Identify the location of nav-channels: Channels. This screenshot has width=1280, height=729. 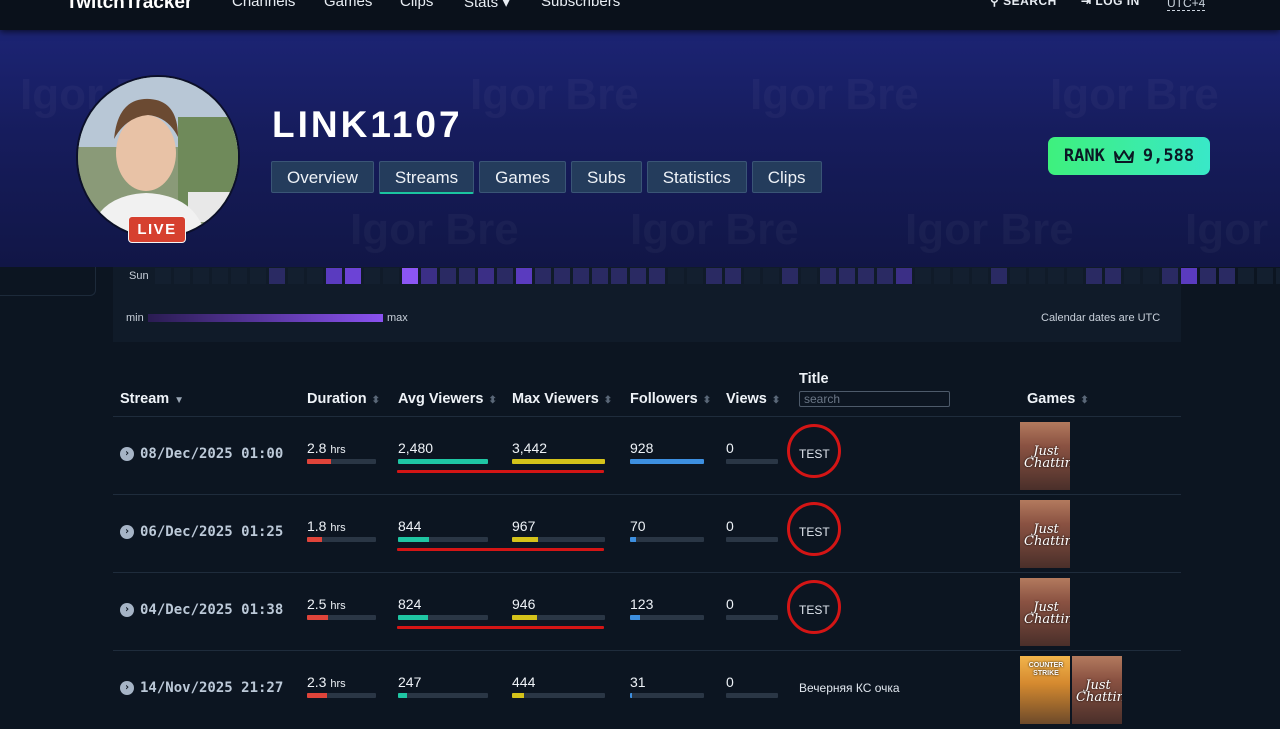
(263, 5).